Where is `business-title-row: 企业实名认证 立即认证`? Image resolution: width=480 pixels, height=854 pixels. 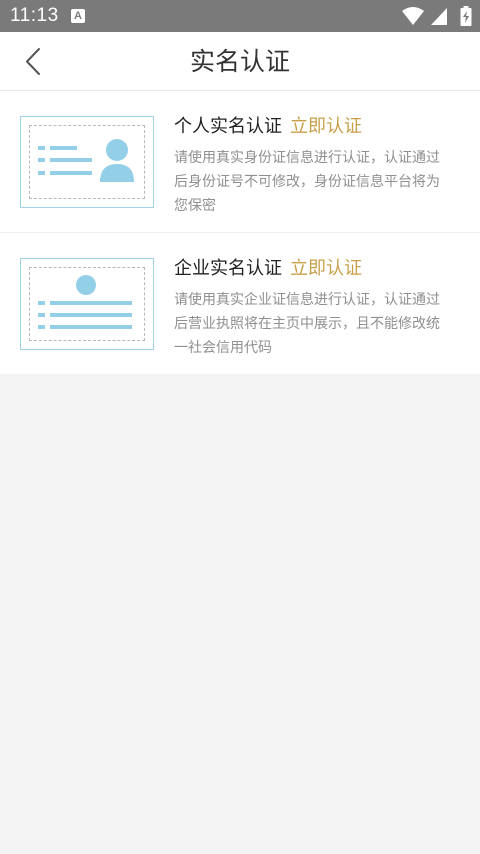
business-title-row: 企业实名认证 立即认证 is located at coordinates (268, 269).